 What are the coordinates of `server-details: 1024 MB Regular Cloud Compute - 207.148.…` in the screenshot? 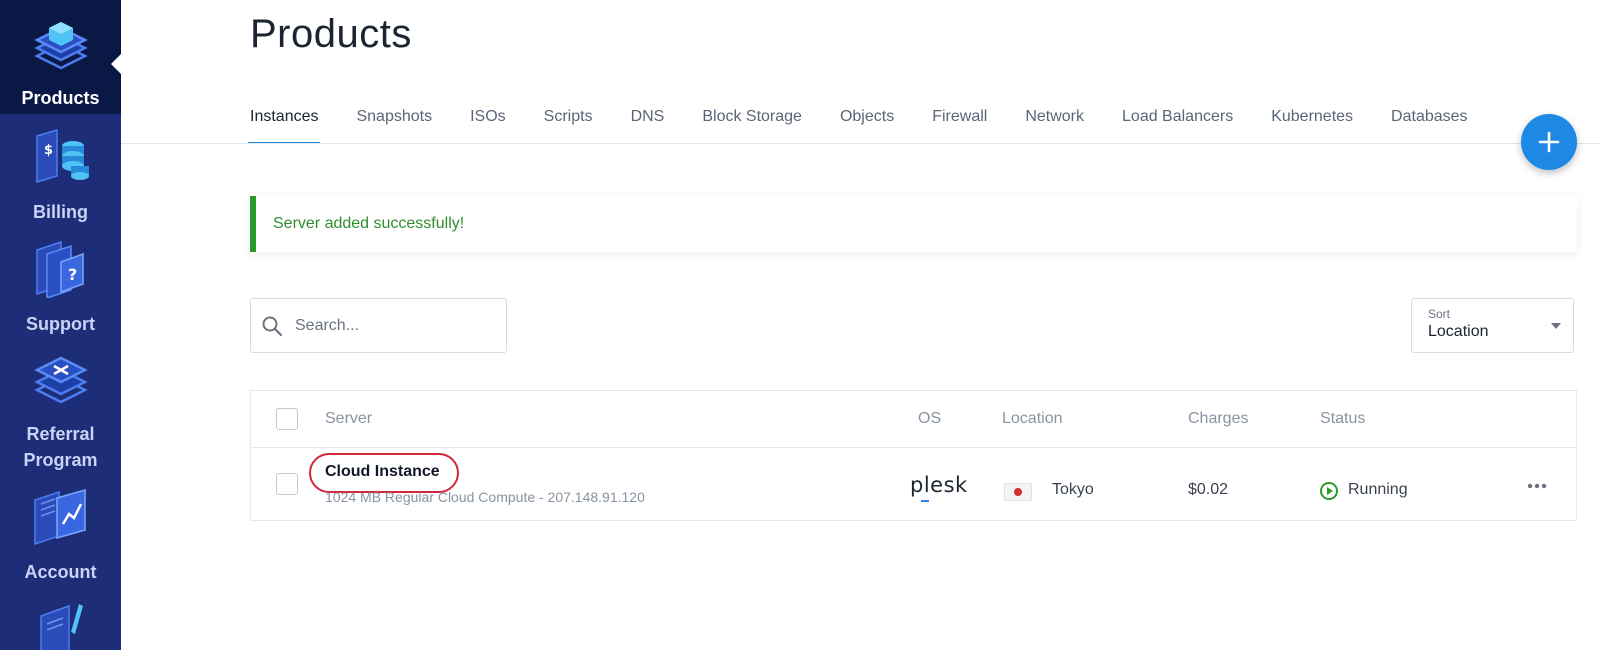 It's located at (485, 497).